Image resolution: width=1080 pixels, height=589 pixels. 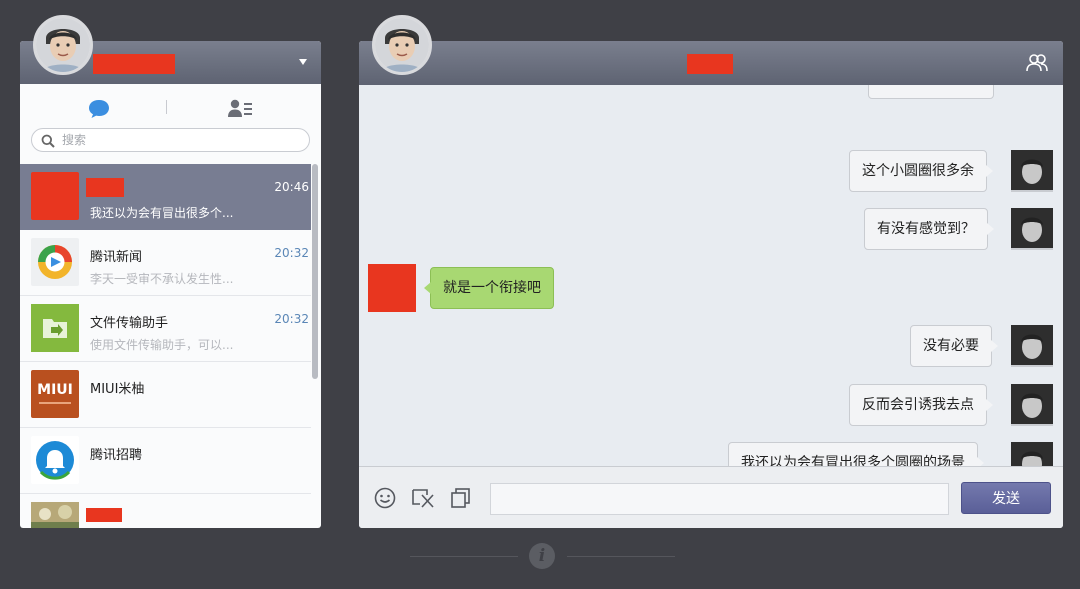 What do you see at coordinates (402, 45) in the screenshot?
I see `chat-contact-avatar` at bounding box center [402, 45].